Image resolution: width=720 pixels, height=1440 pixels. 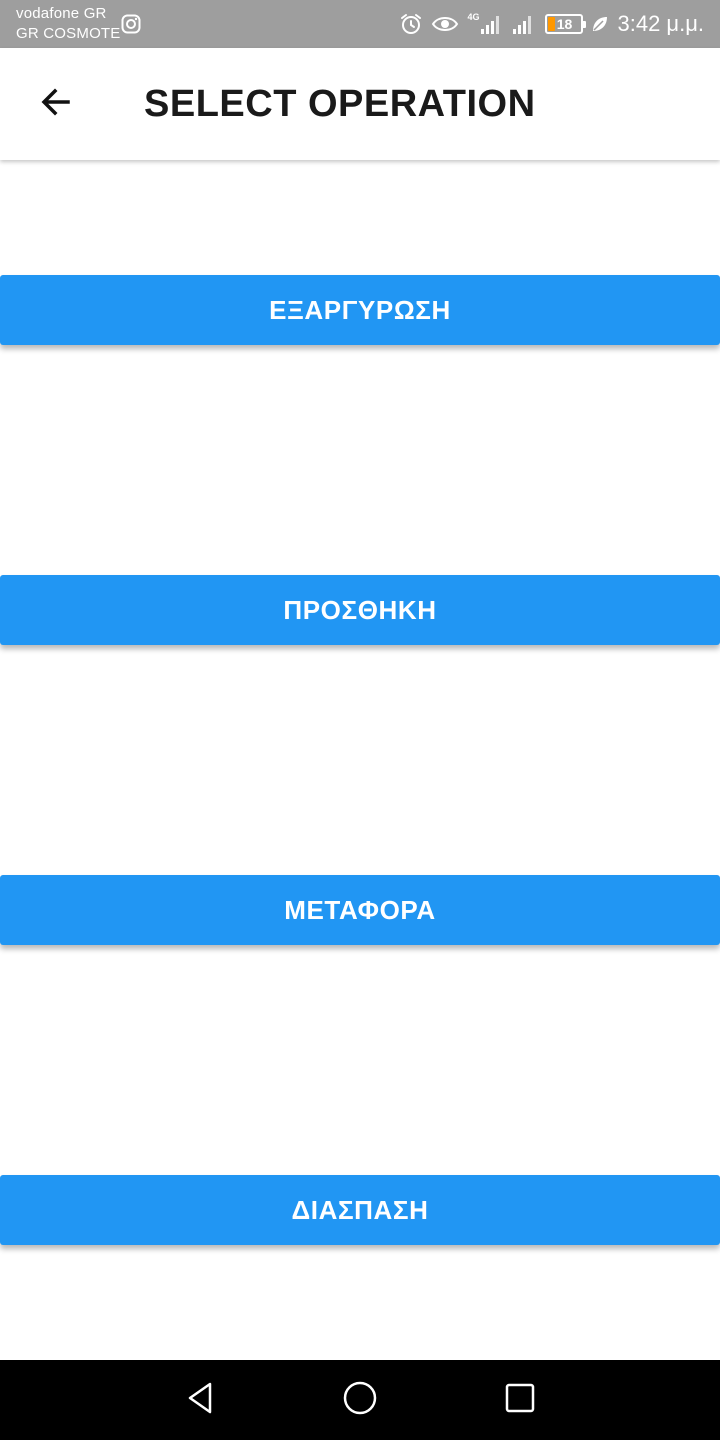 I want to click on circle-home-icon, so click(x=360, y=1400).